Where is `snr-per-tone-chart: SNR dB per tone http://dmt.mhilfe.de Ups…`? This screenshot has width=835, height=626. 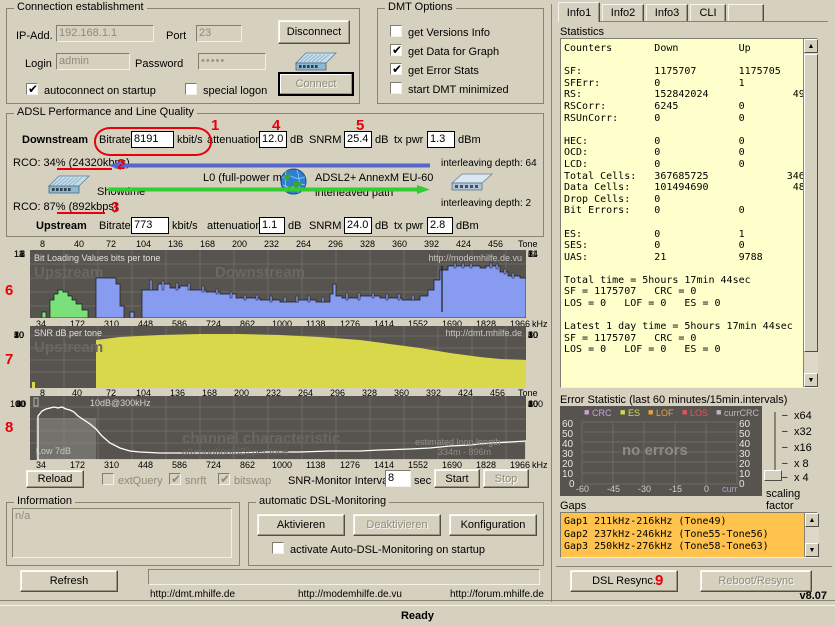
snr-per-tone-chart: SNR dB per tone http://dmt.mhilfe.de Ups… is located at coordinates (278, 357).